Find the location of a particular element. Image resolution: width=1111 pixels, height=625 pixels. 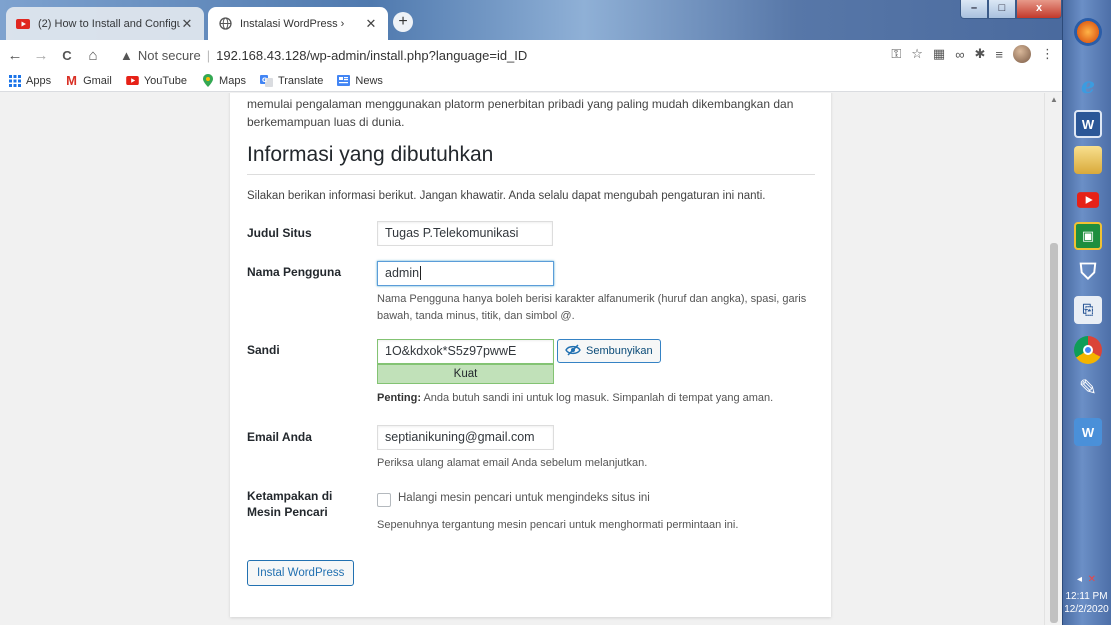

close-window-button: x is located at coordinates (1039, 9).